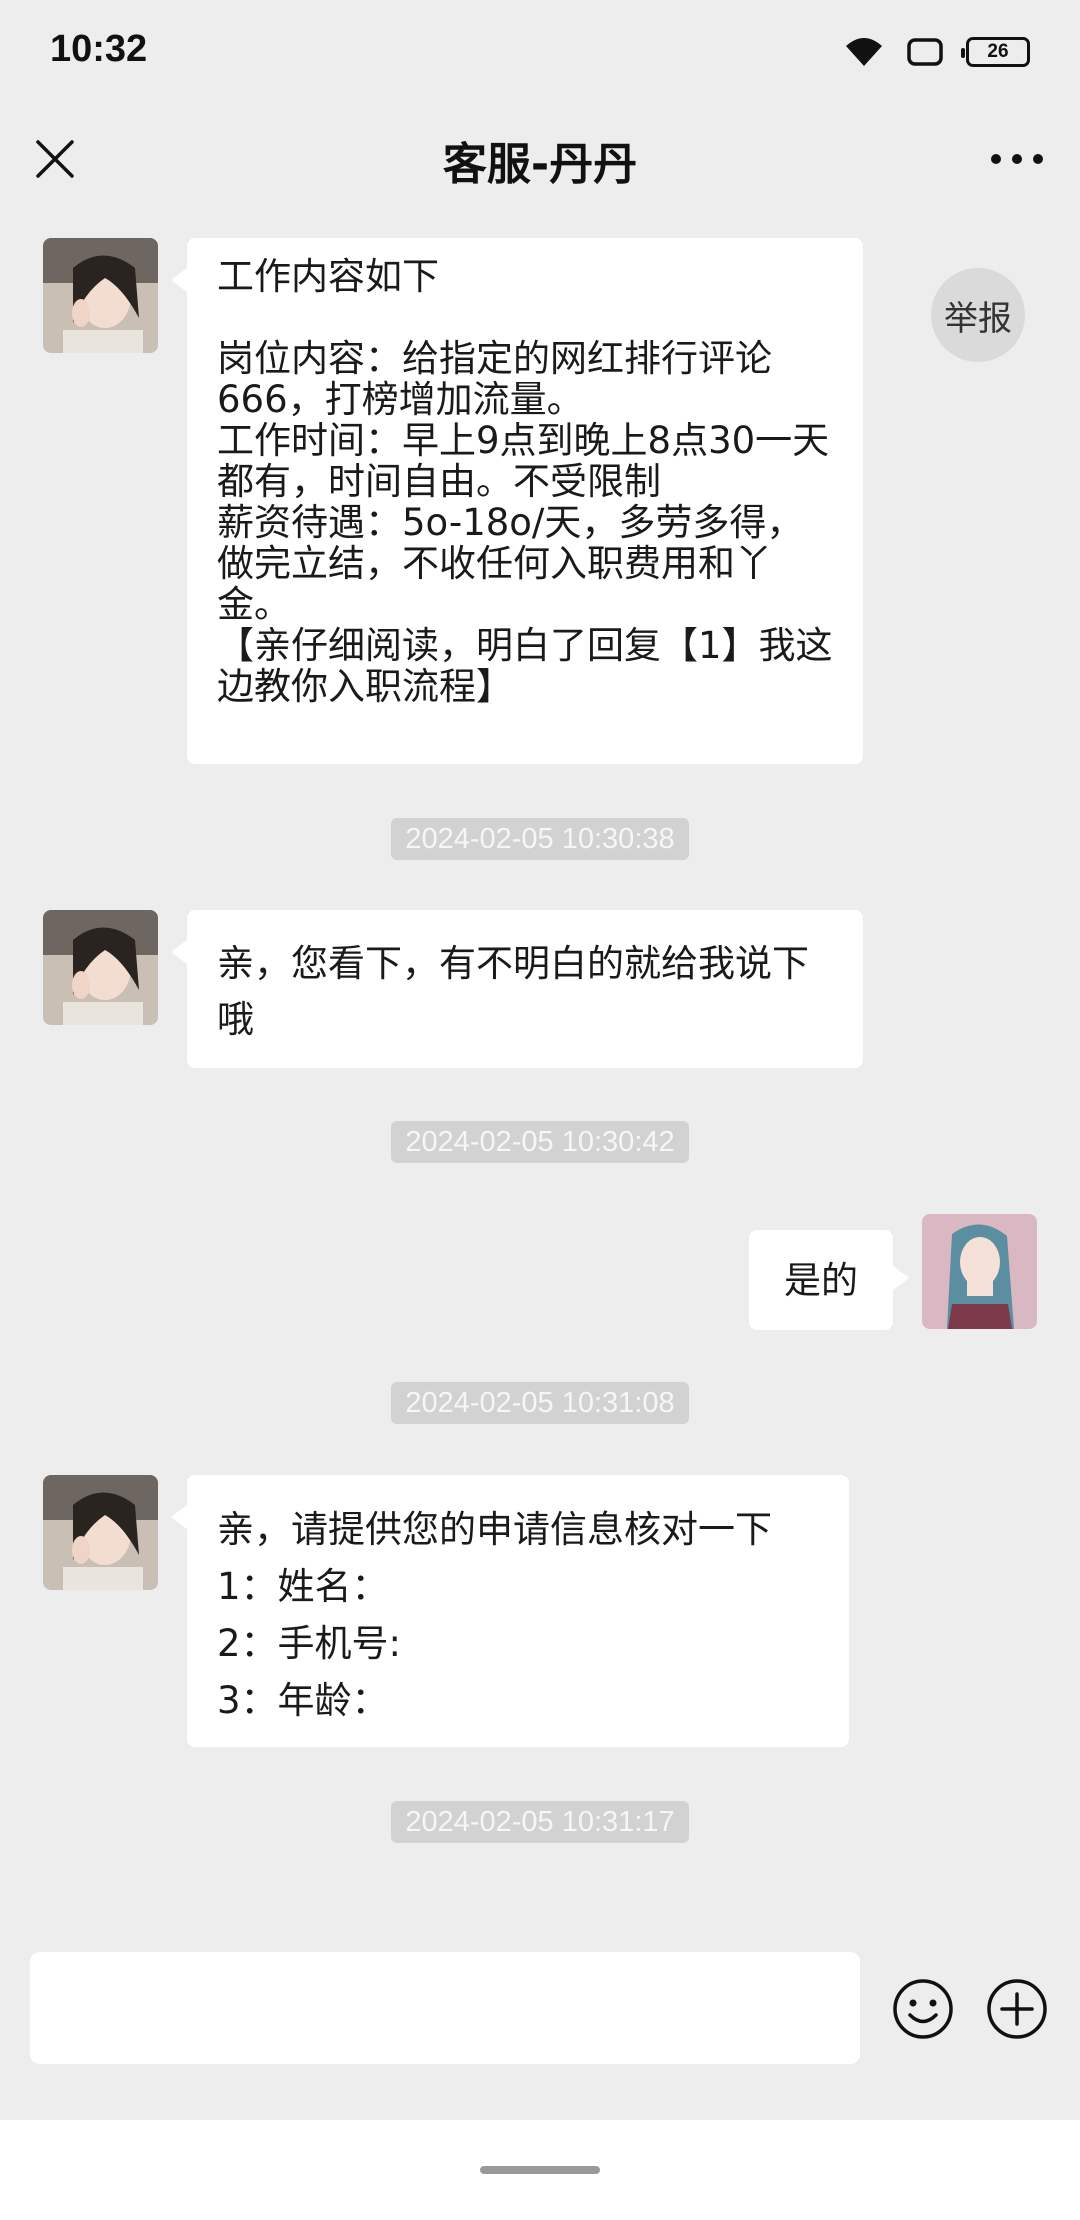  I want to click on timestamp: 2024-02-05 10:31:08, so click(540, 1403).